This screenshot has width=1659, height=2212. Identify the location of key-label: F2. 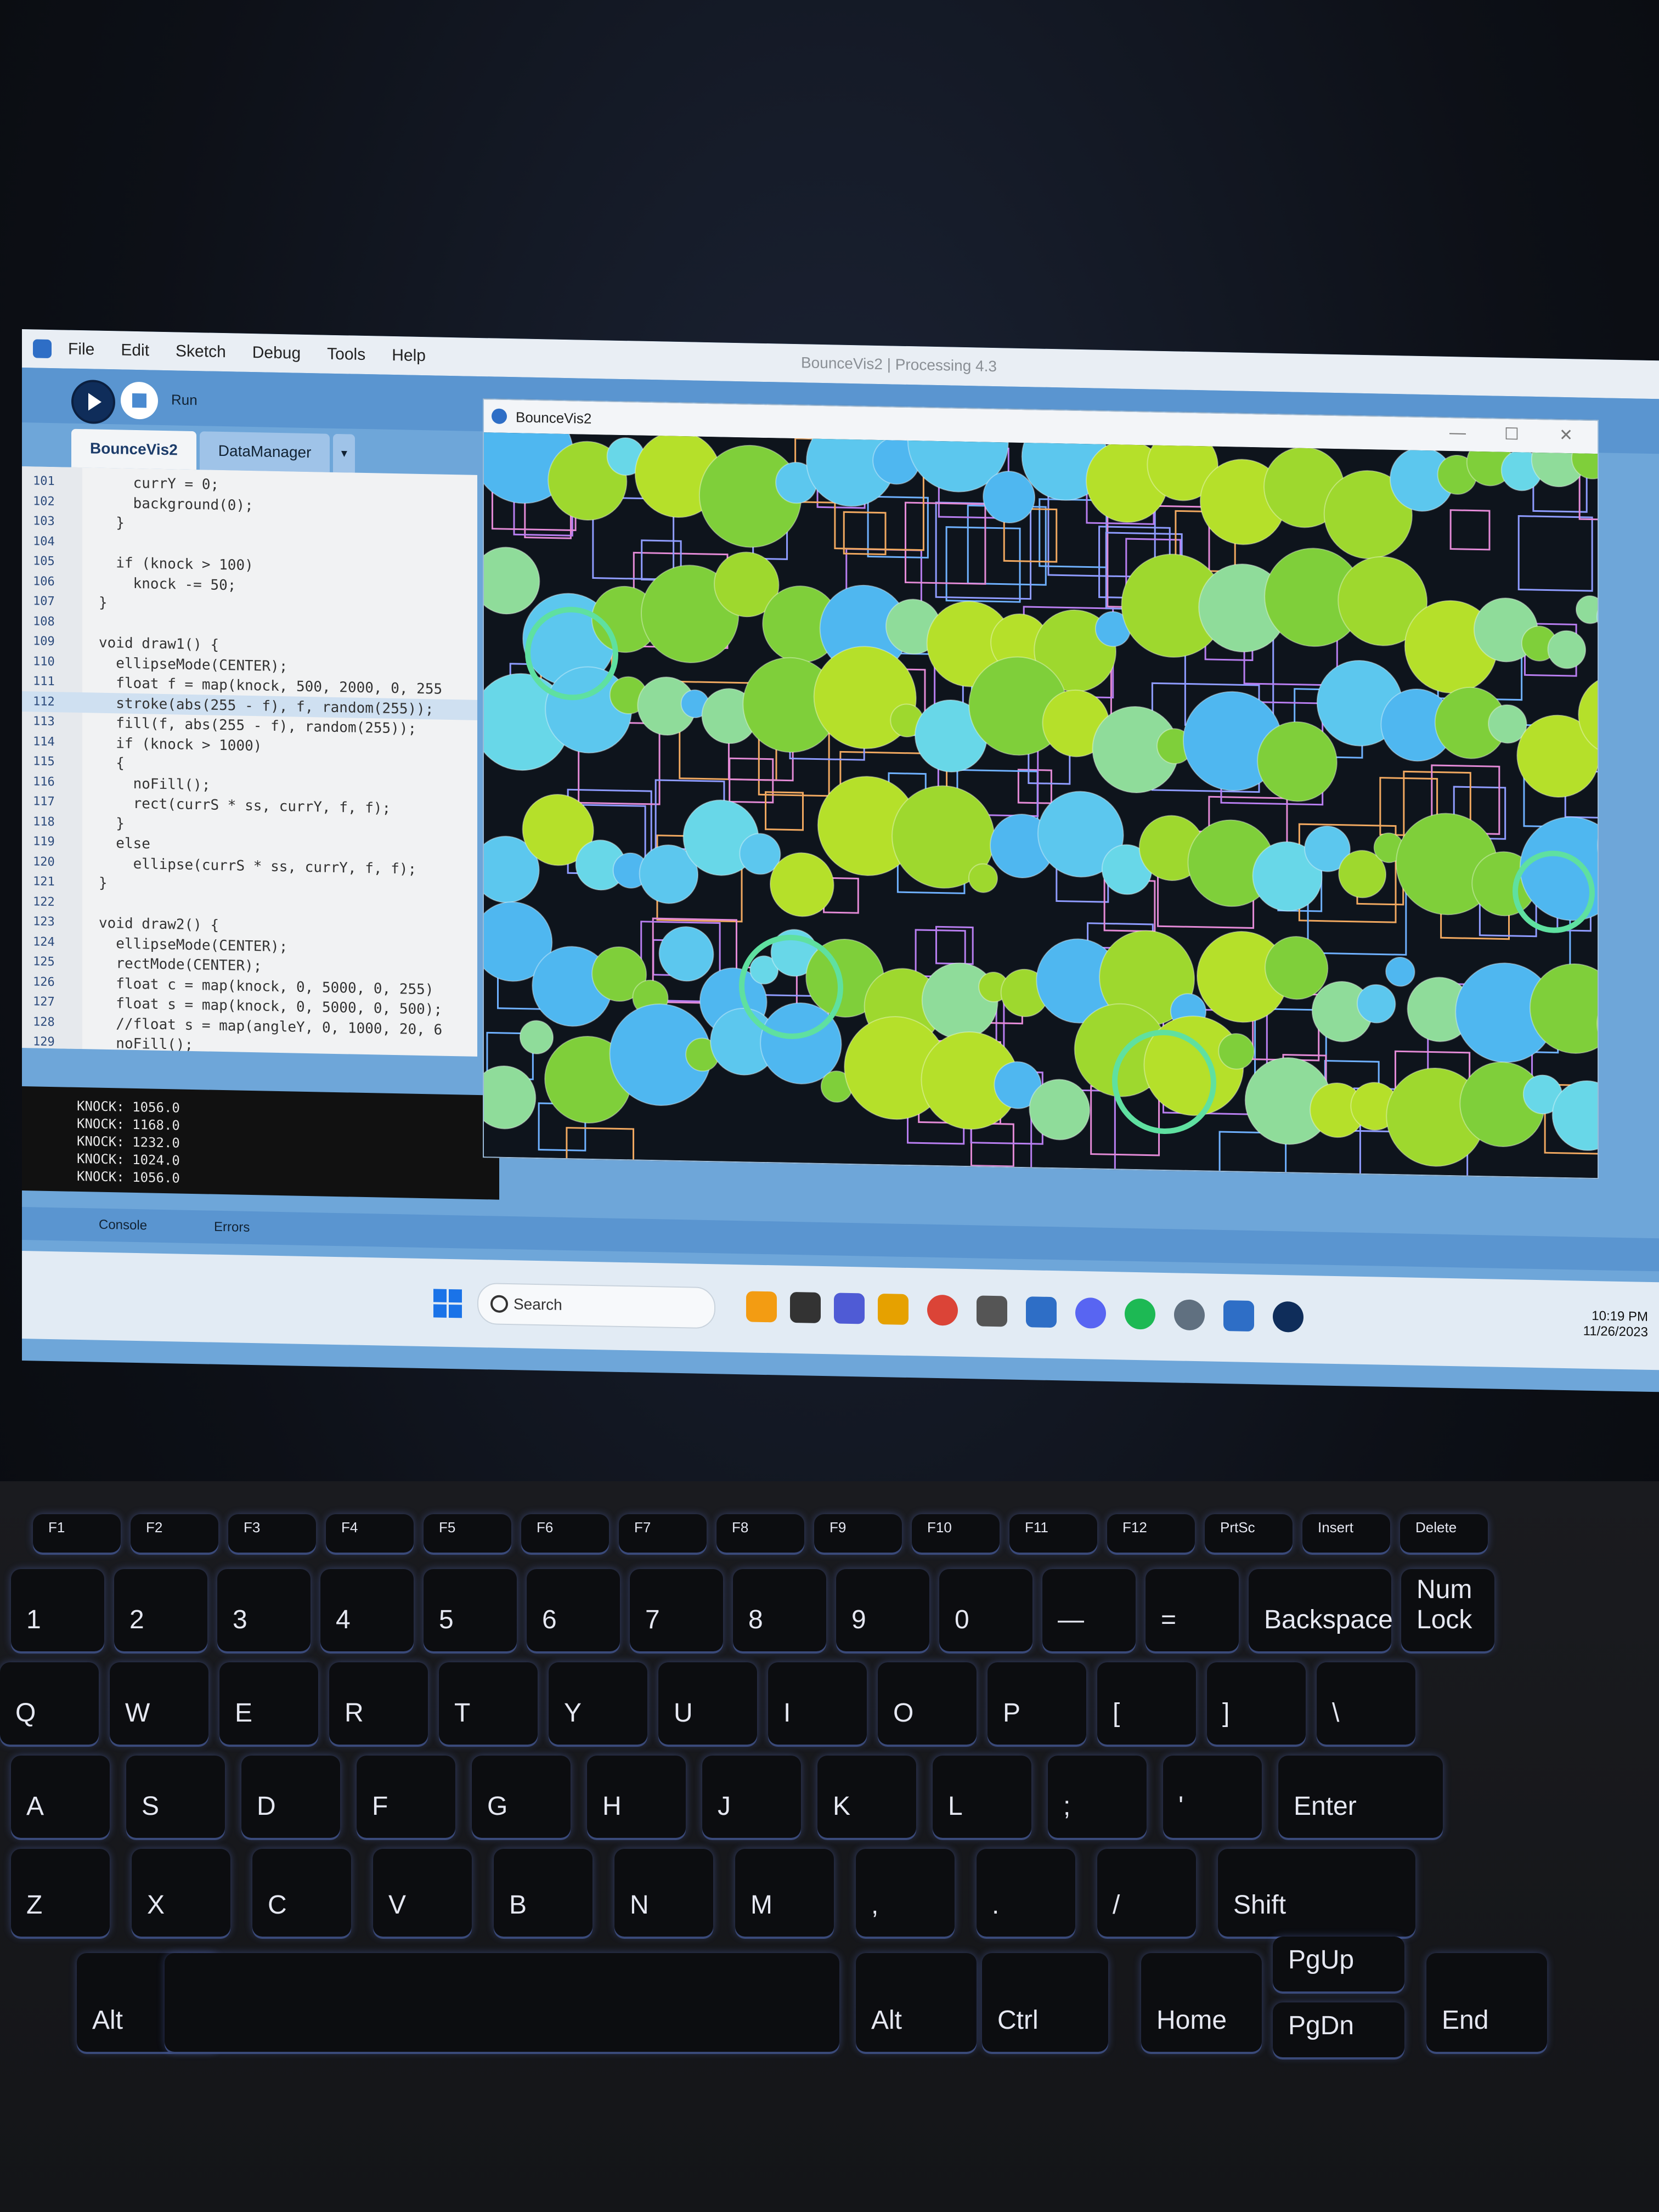
(155, 1527).